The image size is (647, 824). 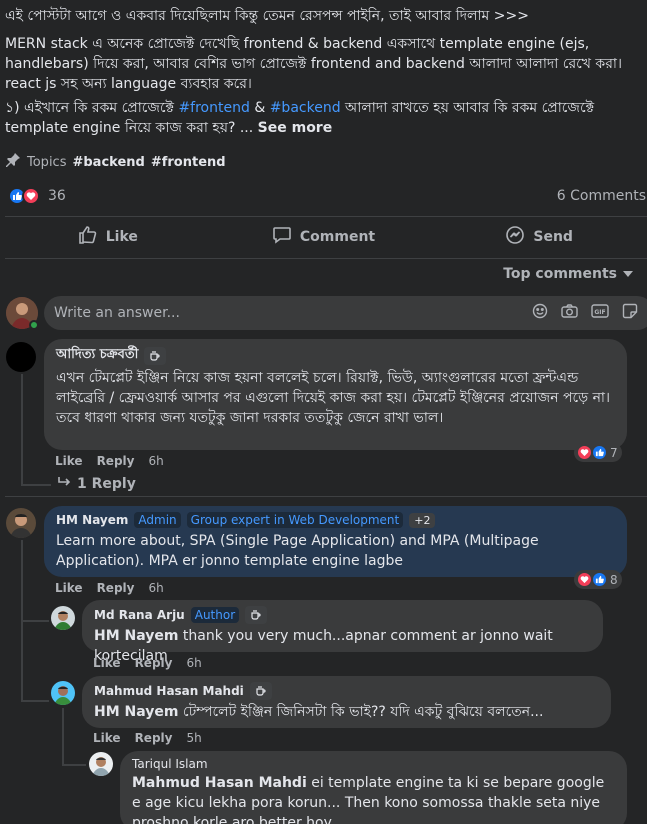 I want to click on reply-time: 6h, so click(x=193, y=663).